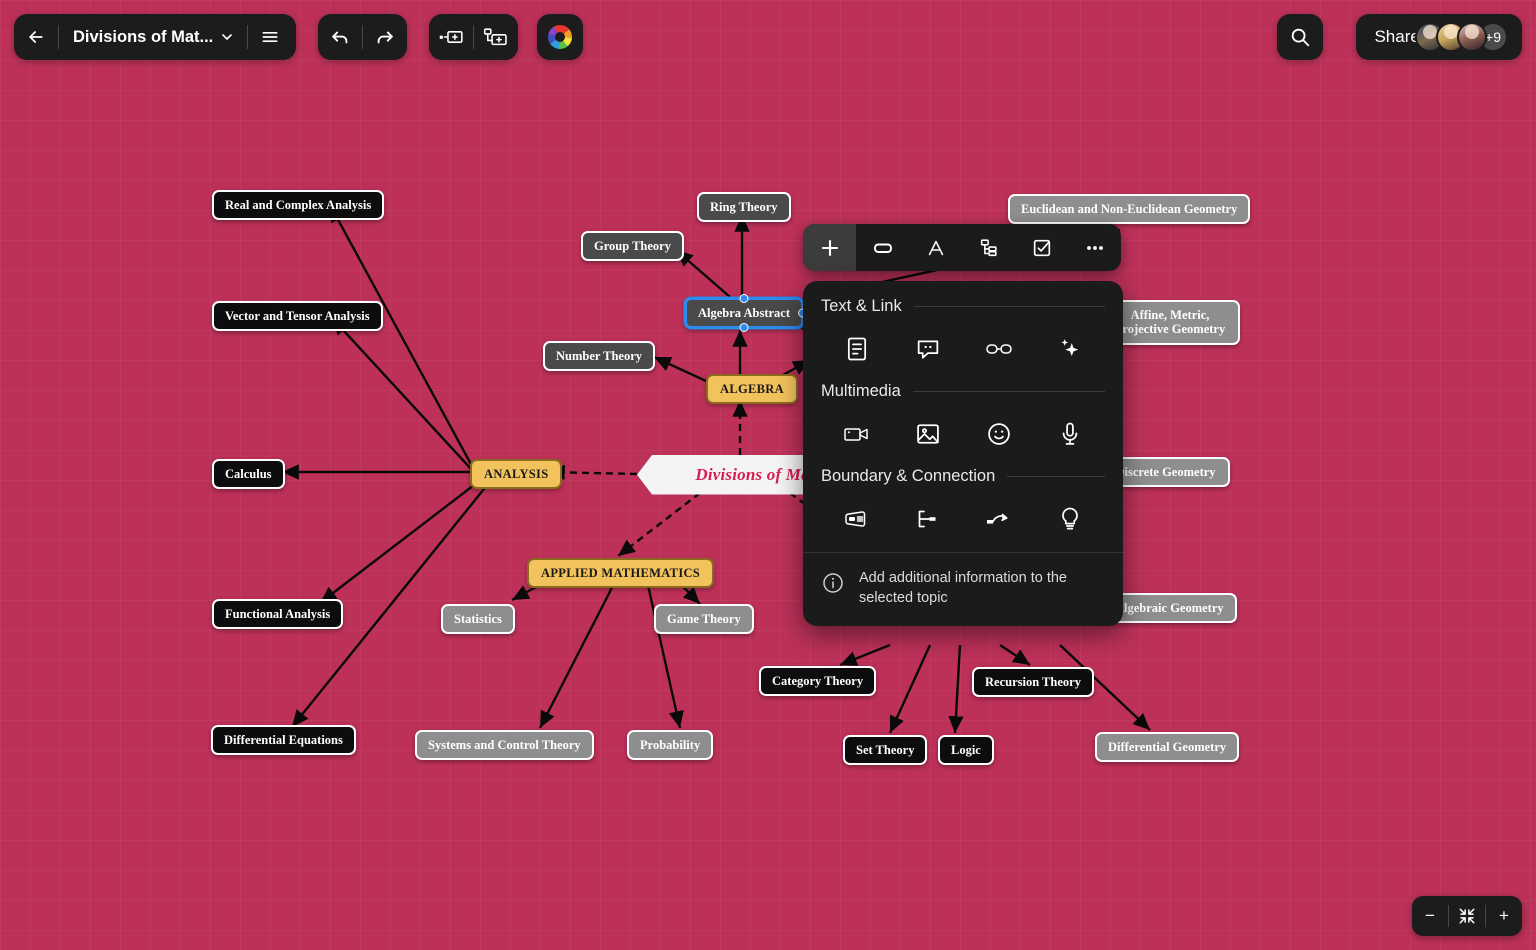  I want to click on add-subtopic-icon, so click(495, 37).